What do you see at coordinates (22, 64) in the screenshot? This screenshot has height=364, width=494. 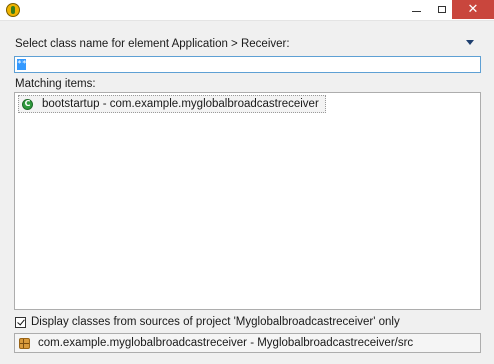 I see `text-cursor-selection: **` at bounding box center [22, 64].